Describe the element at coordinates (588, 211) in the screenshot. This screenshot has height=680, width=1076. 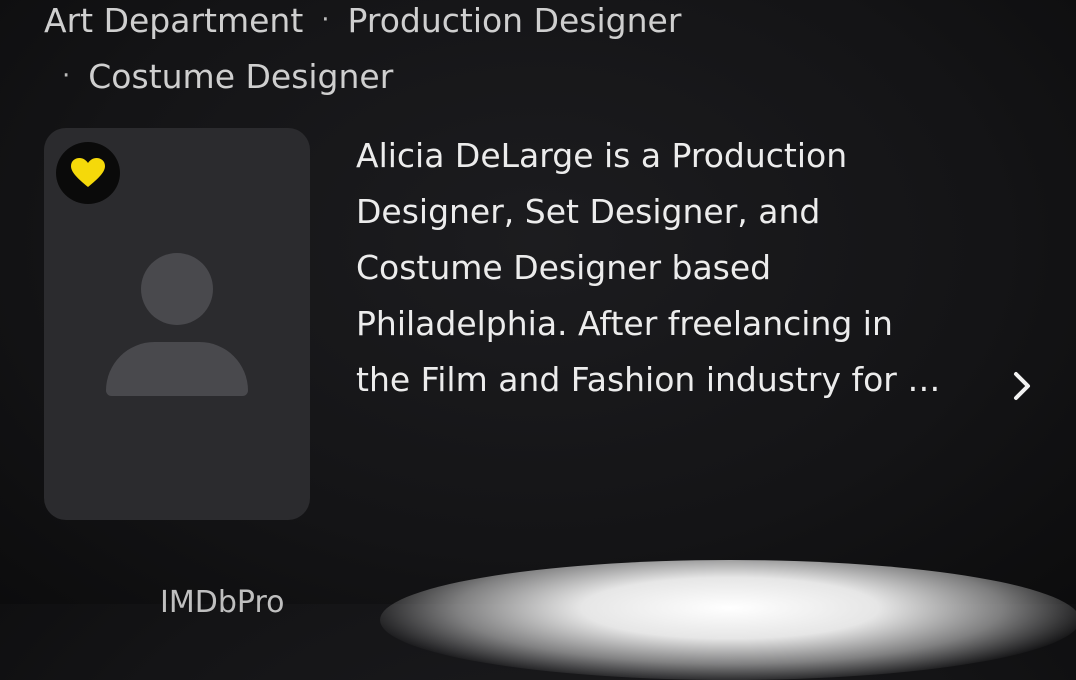
I see `bio-line: Designer, Set Designer, and` at that location.